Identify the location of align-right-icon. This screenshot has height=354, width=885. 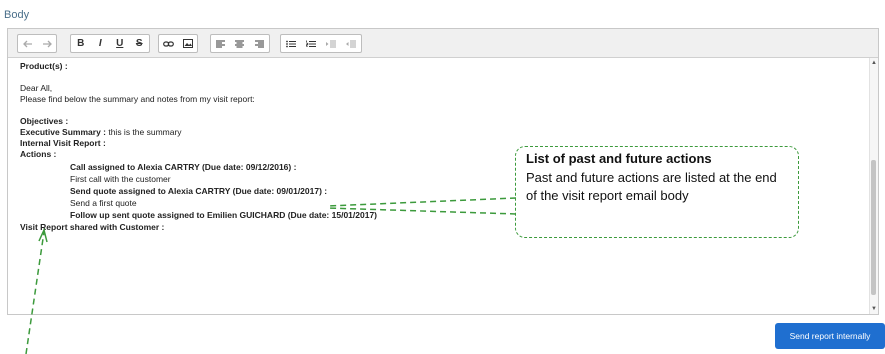
(259, 43).